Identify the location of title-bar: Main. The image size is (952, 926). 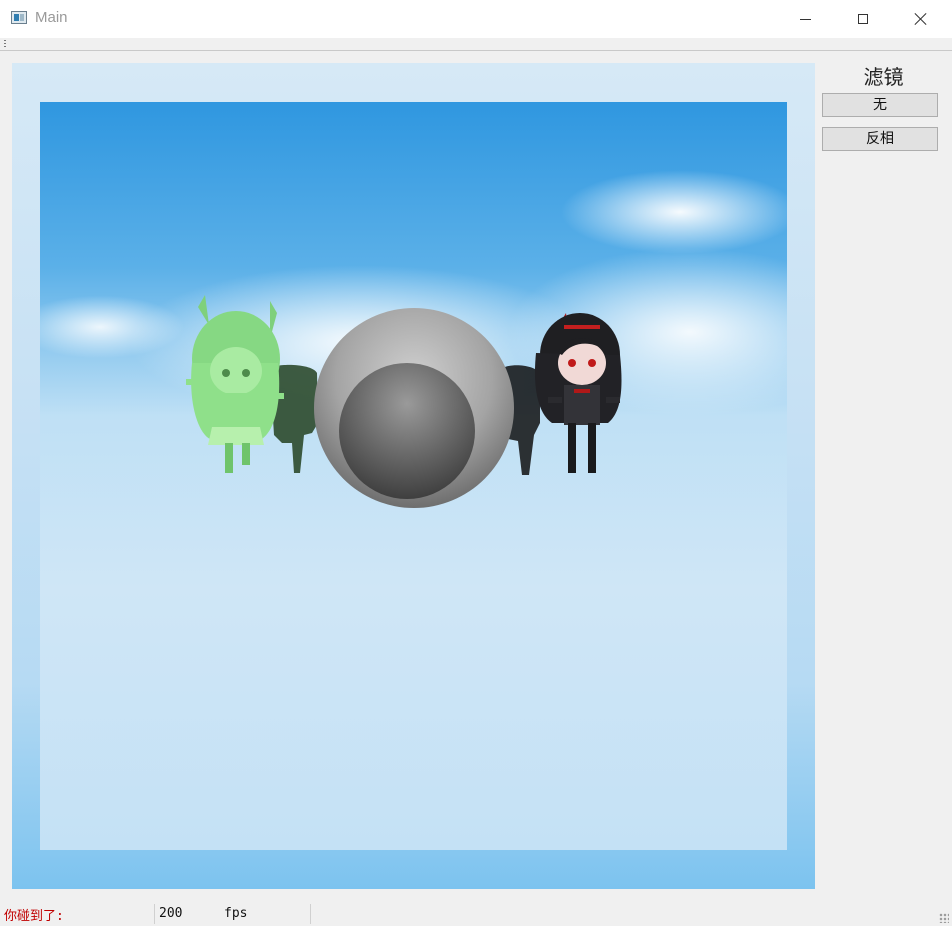
(476, 19).